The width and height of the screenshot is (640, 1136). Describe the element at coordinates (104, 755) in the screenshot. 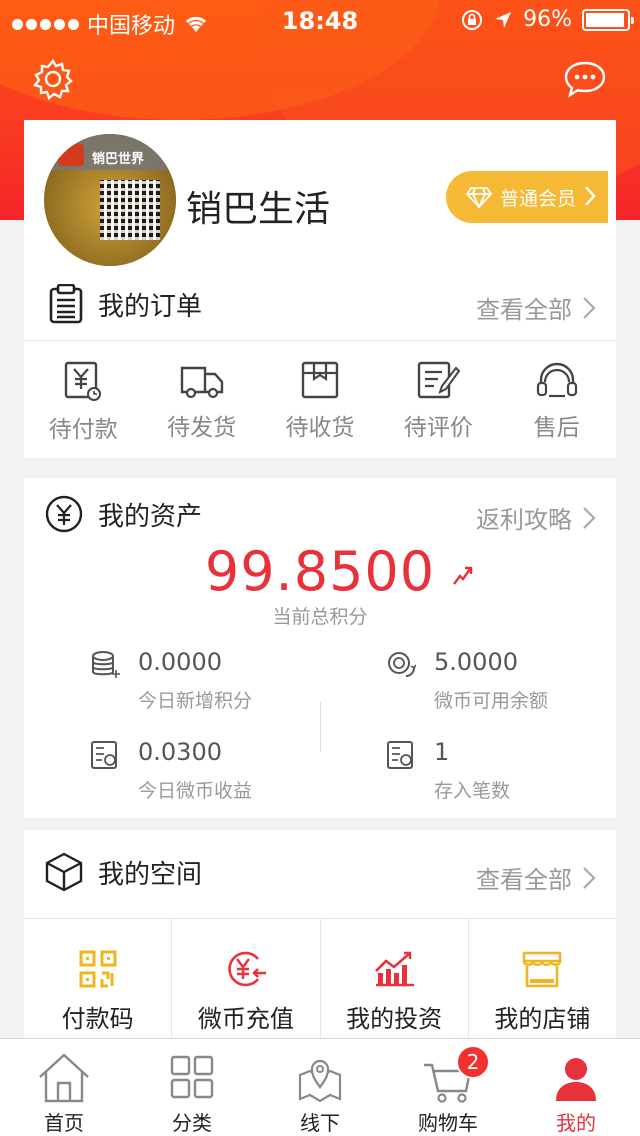

I see `ledger-icon` at that location.